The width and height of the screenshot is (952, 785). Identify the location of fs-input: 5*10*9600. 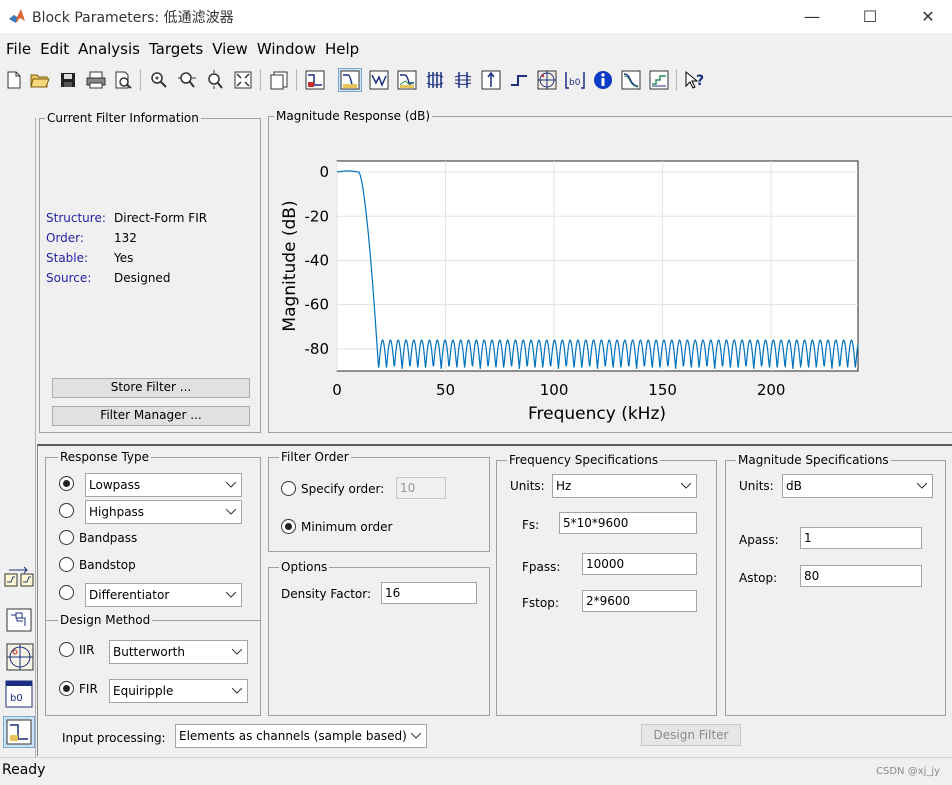
(628, 523).